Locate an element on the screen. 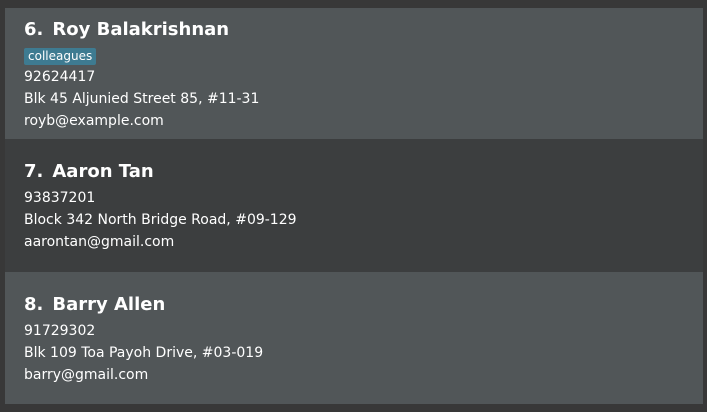 This screenshot has width=707, height=412. person-name: 8. Barry Allen is located at coordinates (94, 304).